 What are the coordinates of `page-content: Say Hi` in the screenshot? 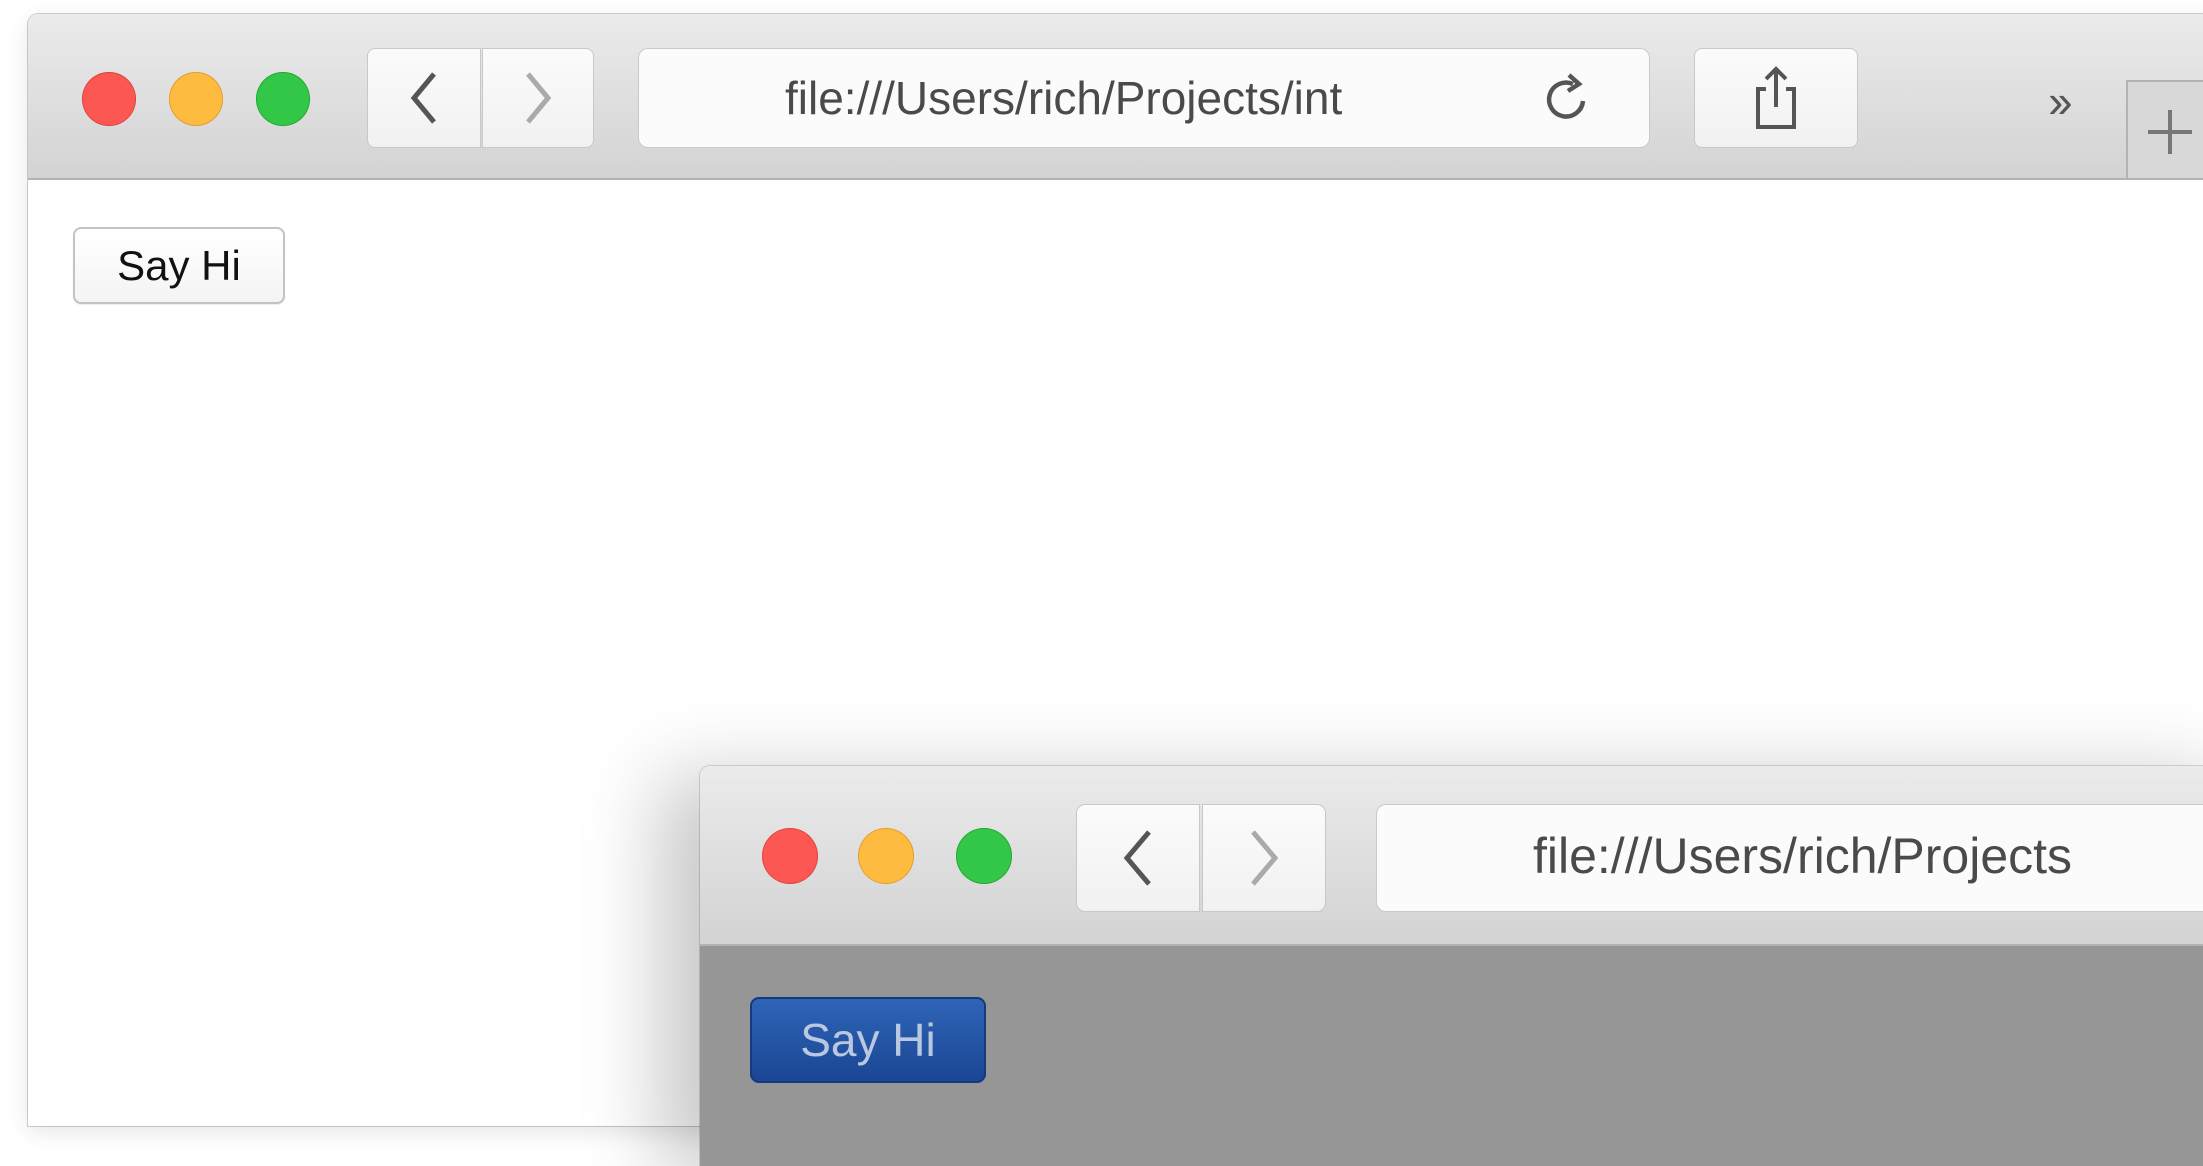 It's located at (1451, 1056).